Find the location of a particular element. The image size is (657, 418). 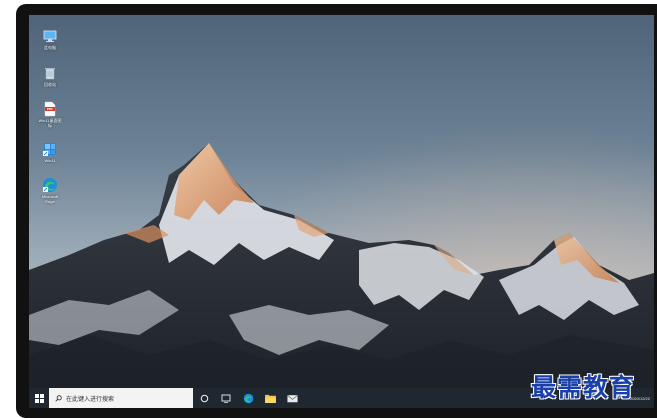

mail-icon is located at coordinates (292, 398).